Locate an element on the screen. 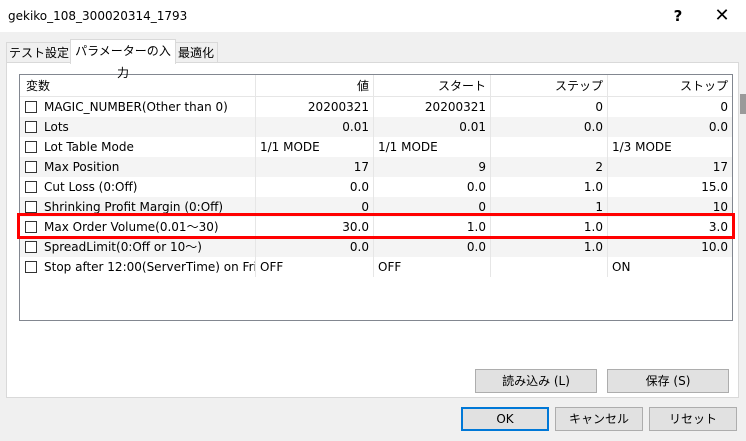  start-cell: 9 is located at coordinates (432, 167).